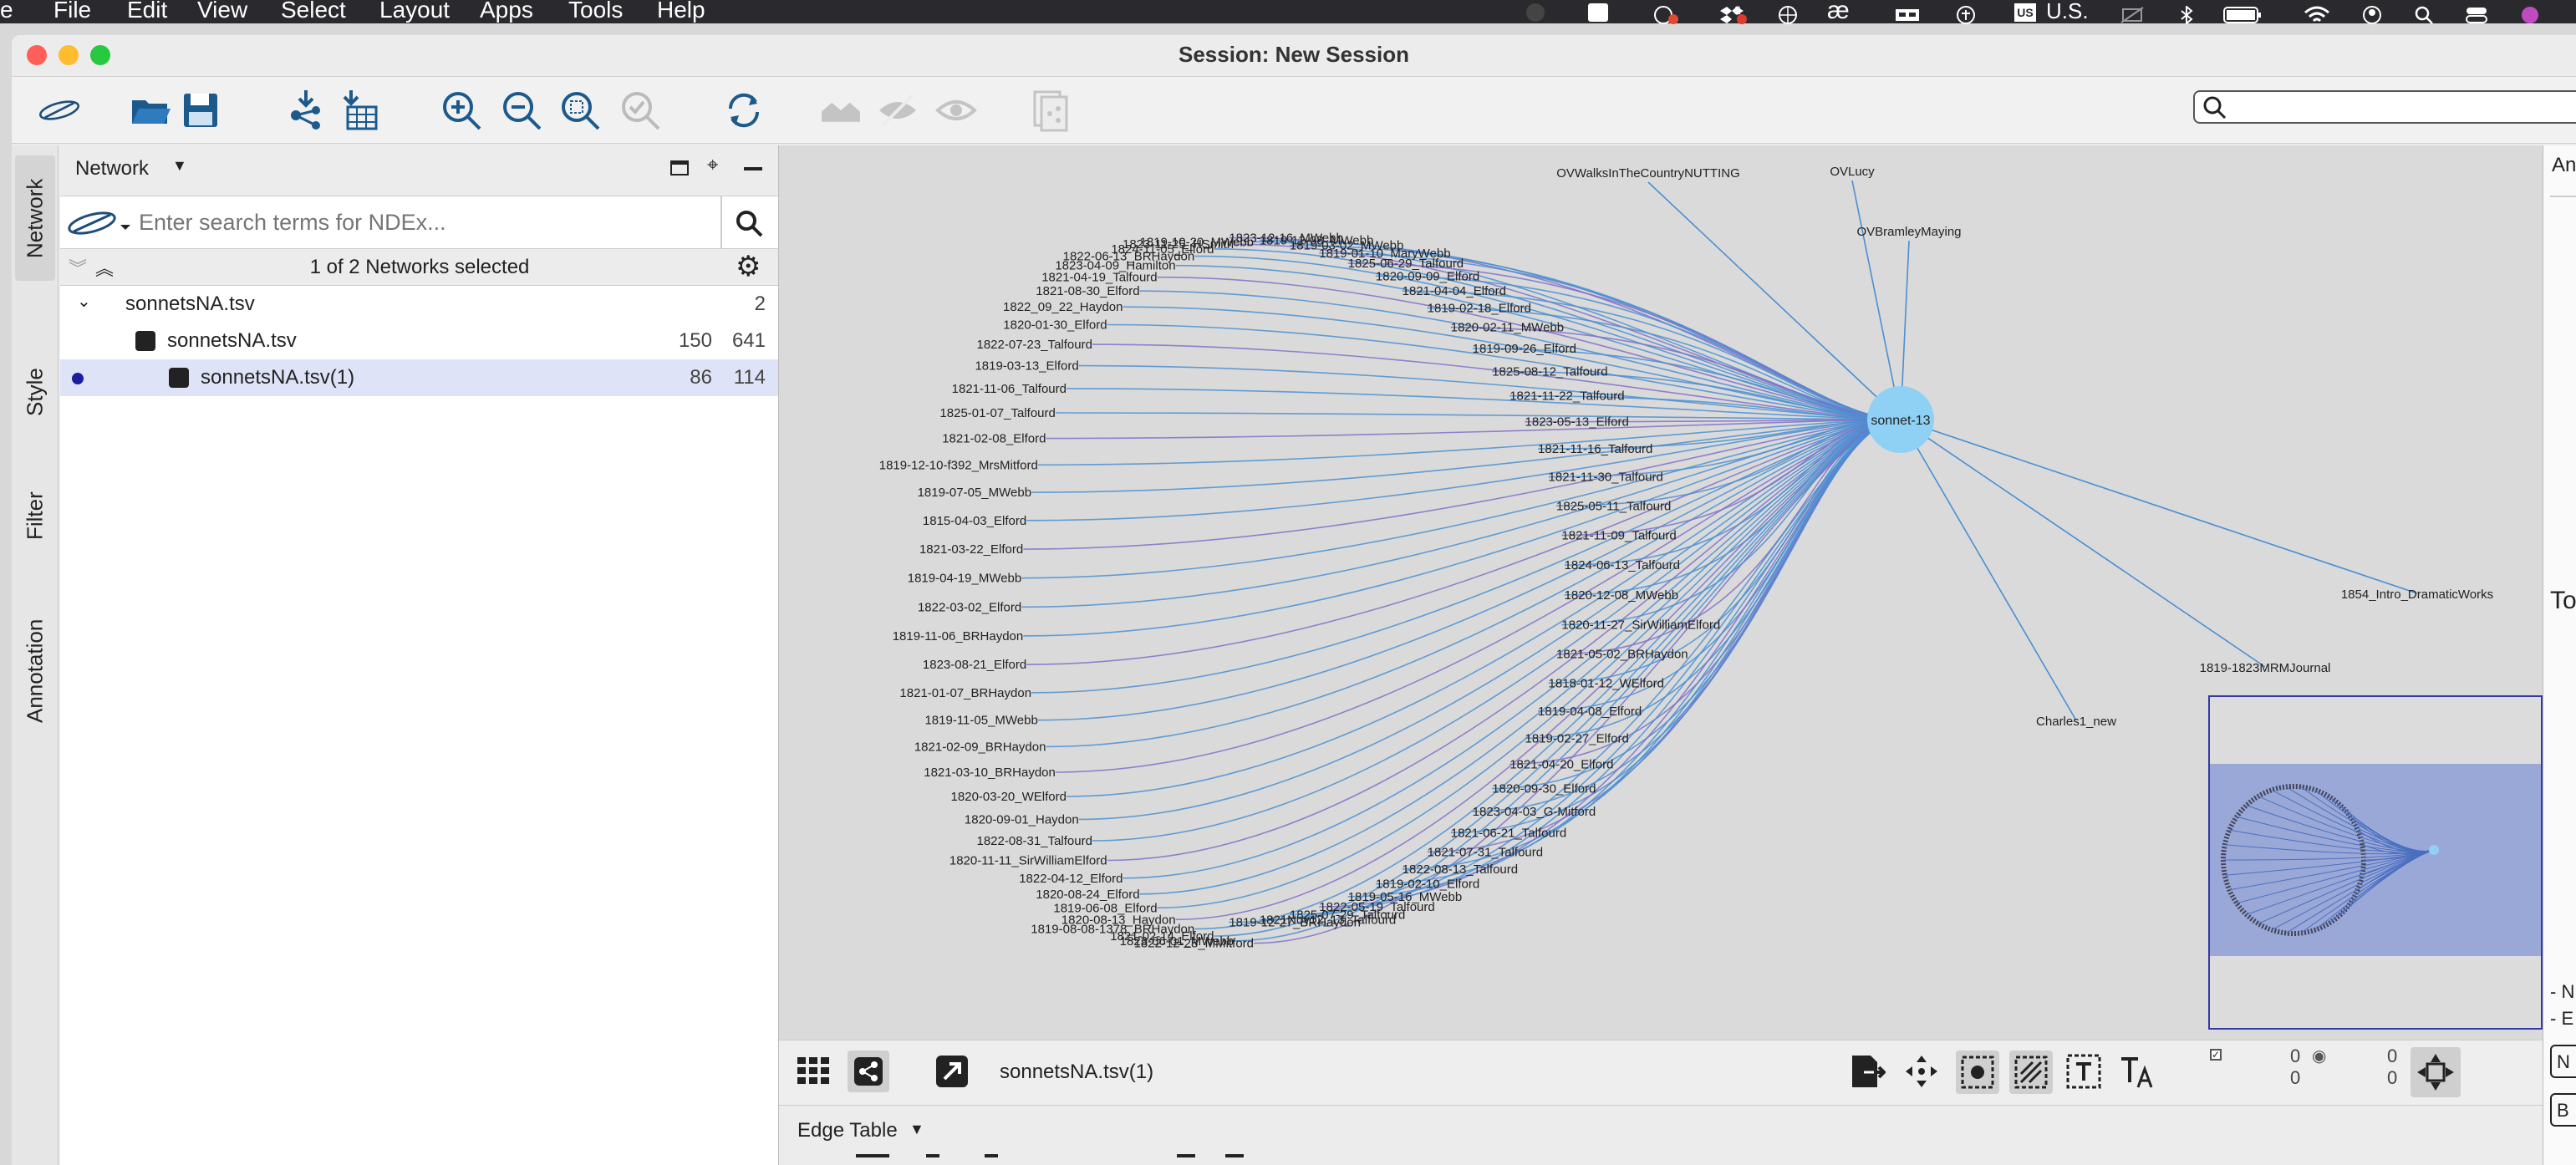 This screenshot has width=2576, height=1165. I want to click on left-node-label: 1819-07-05_MWebb, so click(974, 493).